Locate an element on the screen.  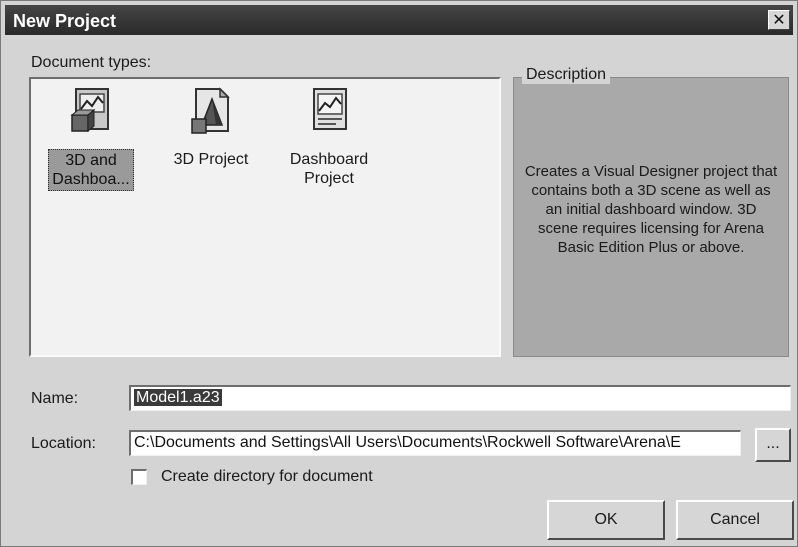
name-value: Model1.a23 is located at coordinates (178, 397).